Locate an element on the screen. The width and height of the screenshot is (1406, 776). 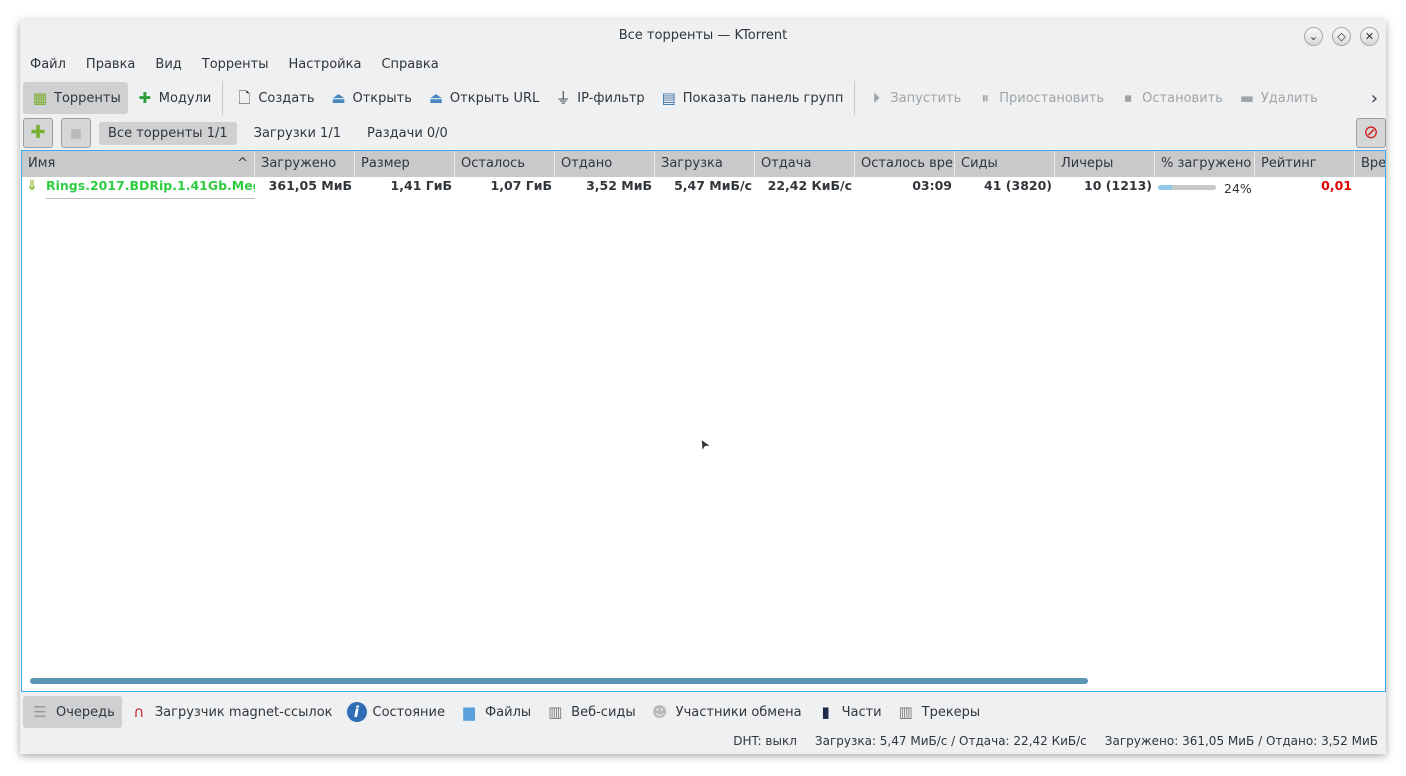
horizontal-scrollbar is located at coordinates (559, 681).